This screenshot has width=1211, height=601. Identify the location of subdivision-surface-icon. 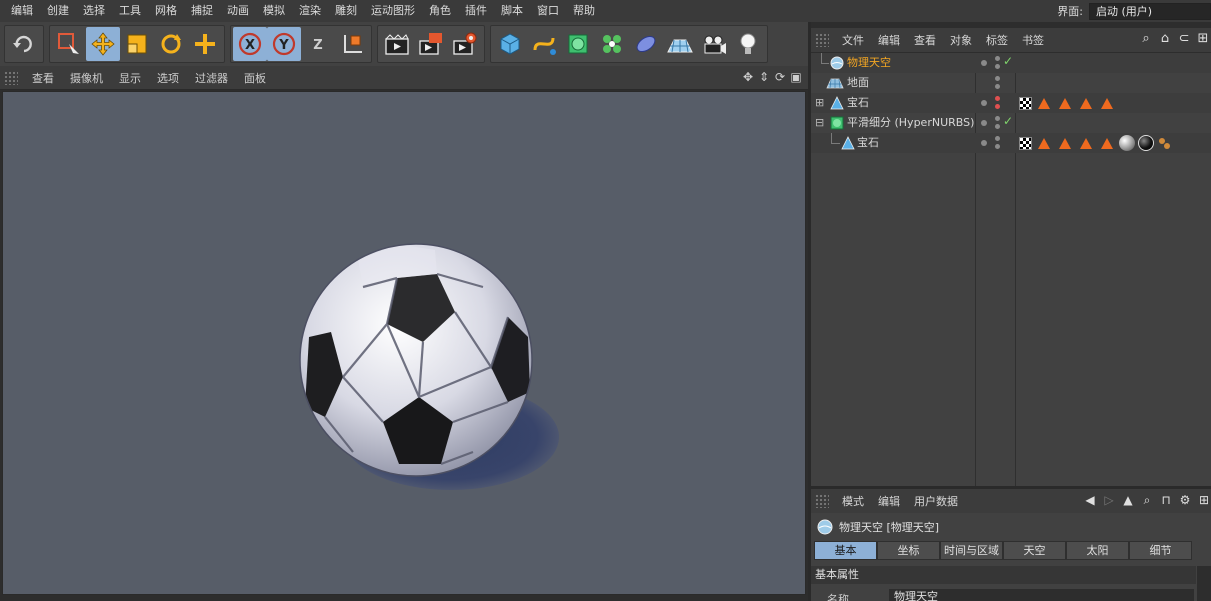
(578, 44).